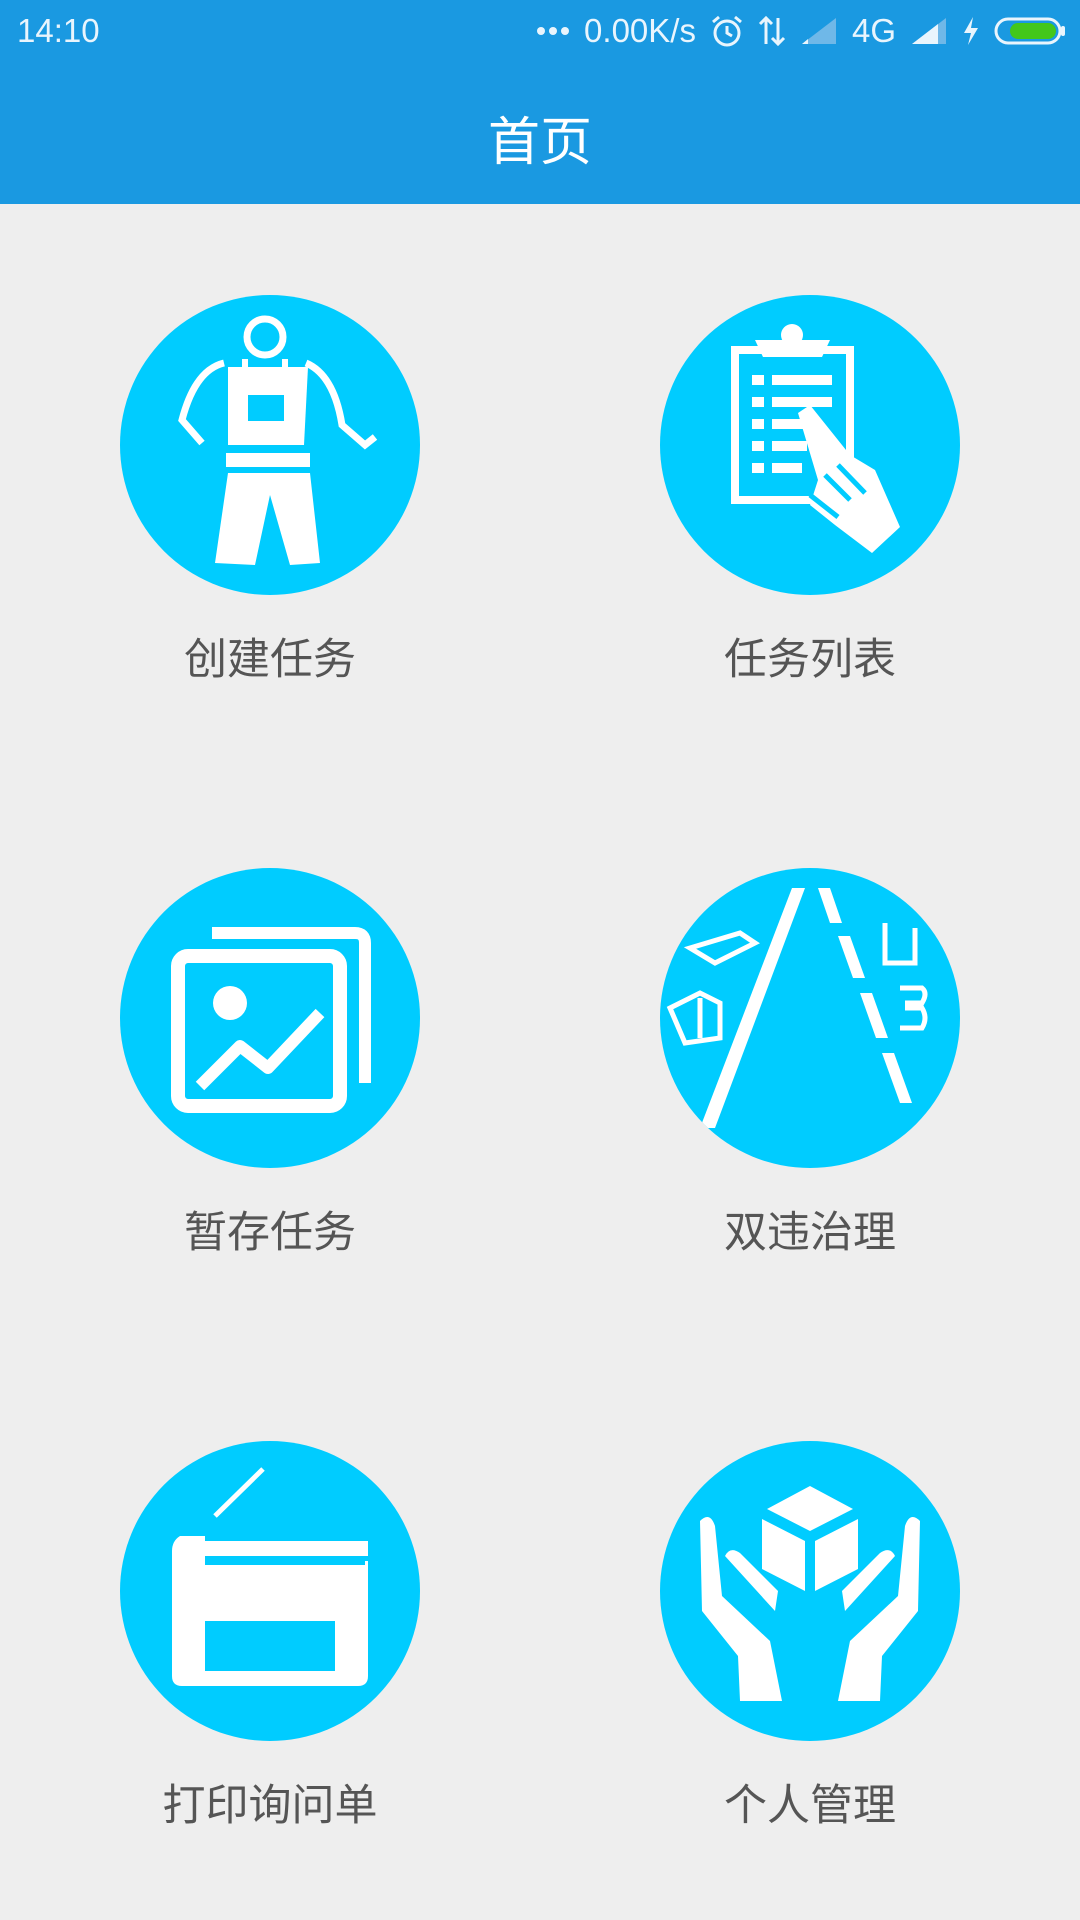 The height and width of the screenshot is (1920, 1080). I want to click on print-inquiry-button, so click(270, 1591).